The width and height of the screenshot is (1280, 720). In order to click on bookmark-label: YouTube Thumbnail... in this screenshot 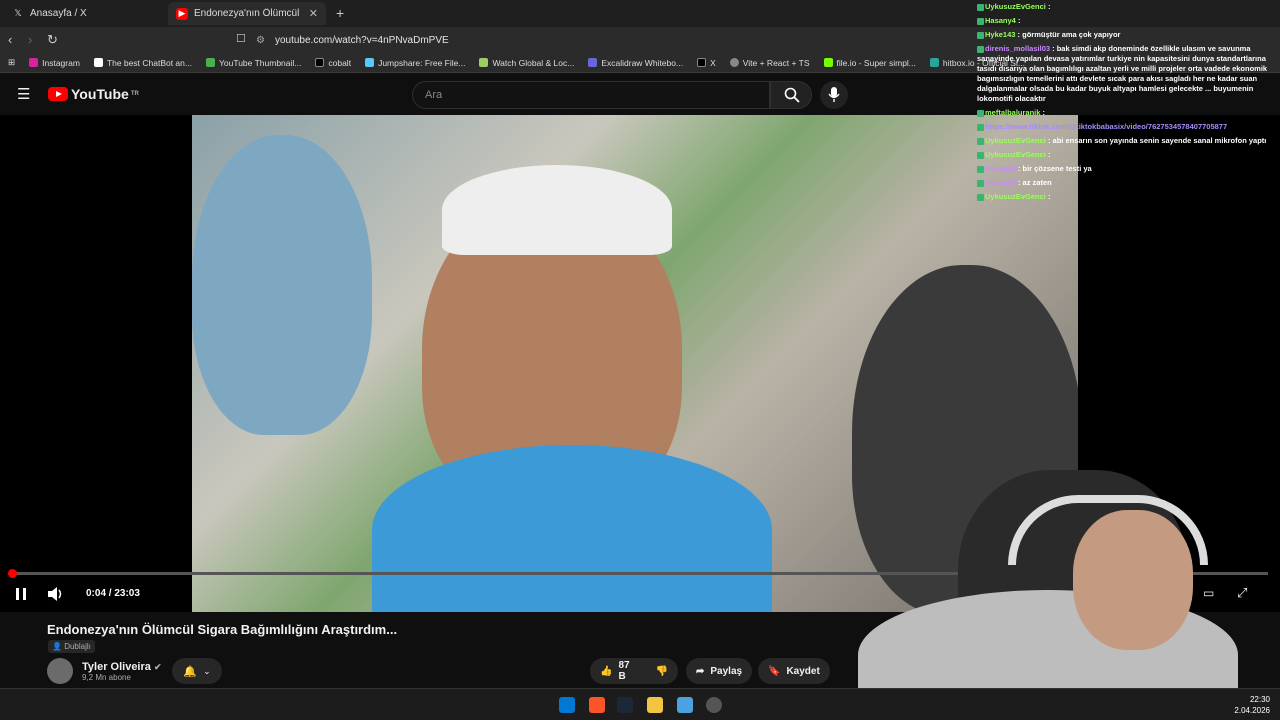, I will do `click(260, 62)`.